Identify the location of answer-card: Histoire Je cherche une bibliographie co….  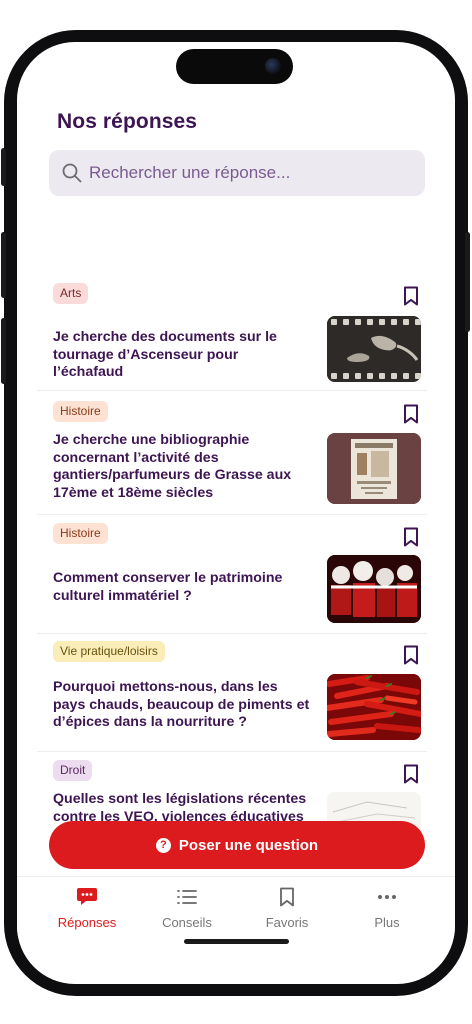
(232, 455).